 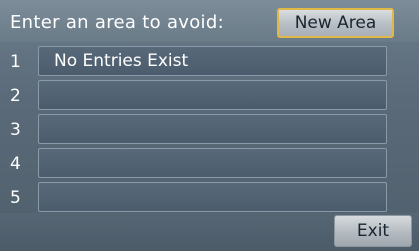 What do you see at coordinates (15, 130) in the screenshot?
I see `row-number-3: 3` at bounding box center [15, 130].